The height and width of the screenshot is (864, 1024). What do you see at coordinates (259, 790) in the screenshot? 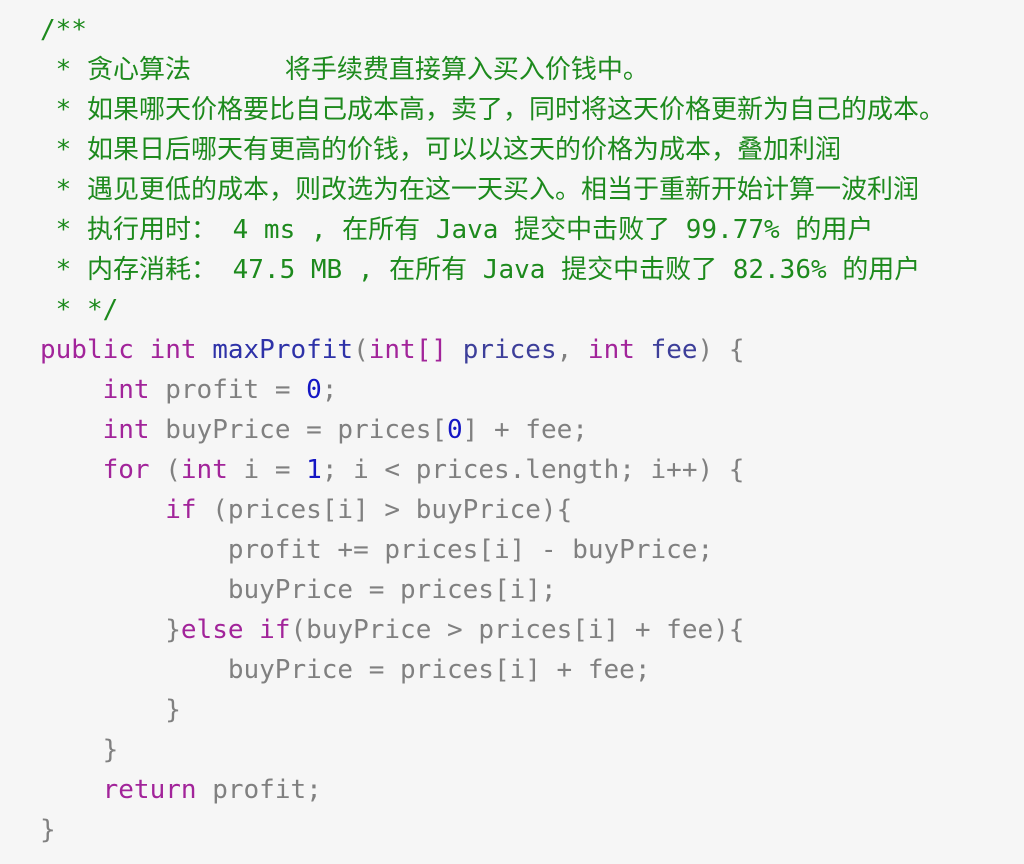
I see `code-text: profit;` at bounding box center [259, 790].